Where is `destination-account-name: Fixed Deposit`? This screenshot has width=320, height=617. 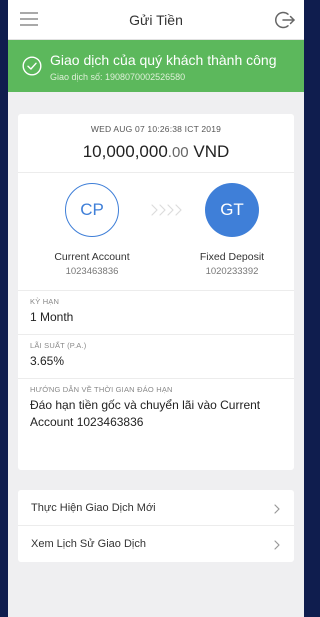
destination-account-name: Fixed Deposit is located at coordinates (232, 257).